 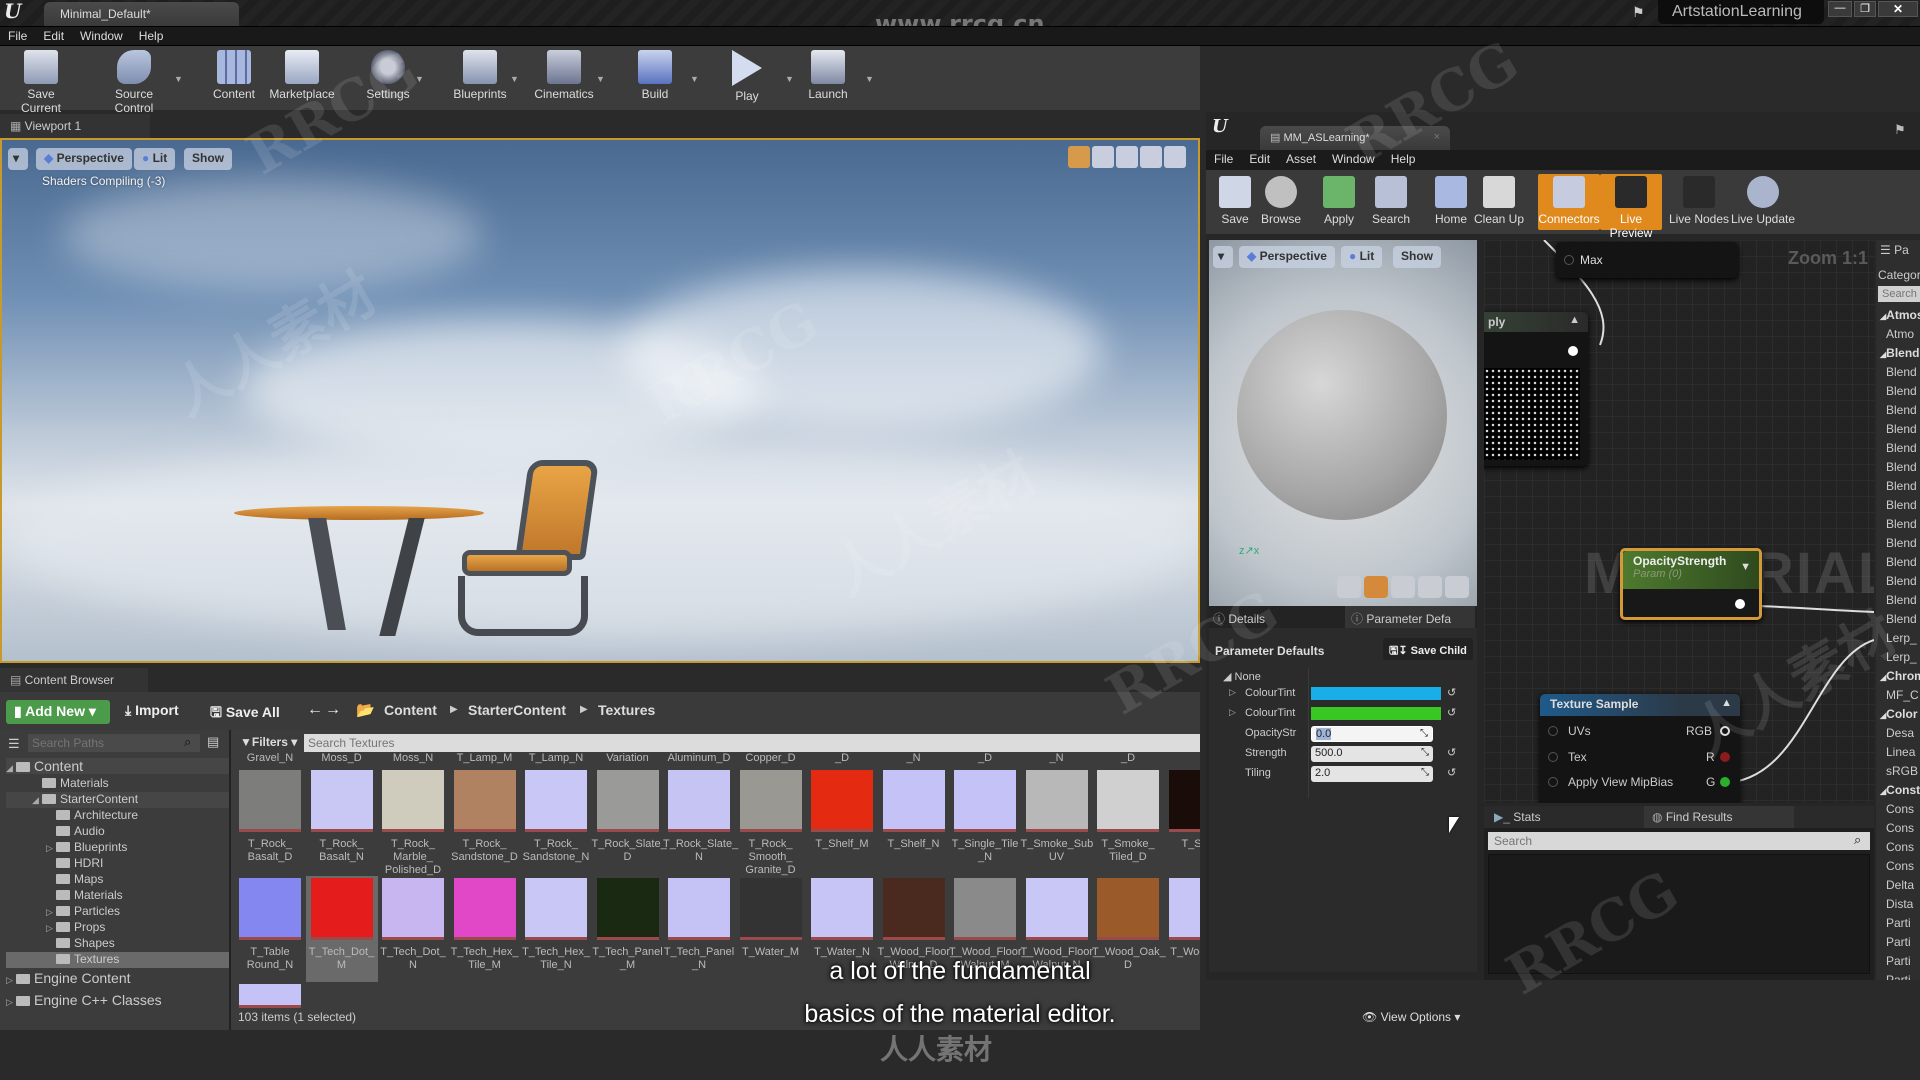 I want to click on me-menu-edit: Edit, so click(x=1259, y=159).